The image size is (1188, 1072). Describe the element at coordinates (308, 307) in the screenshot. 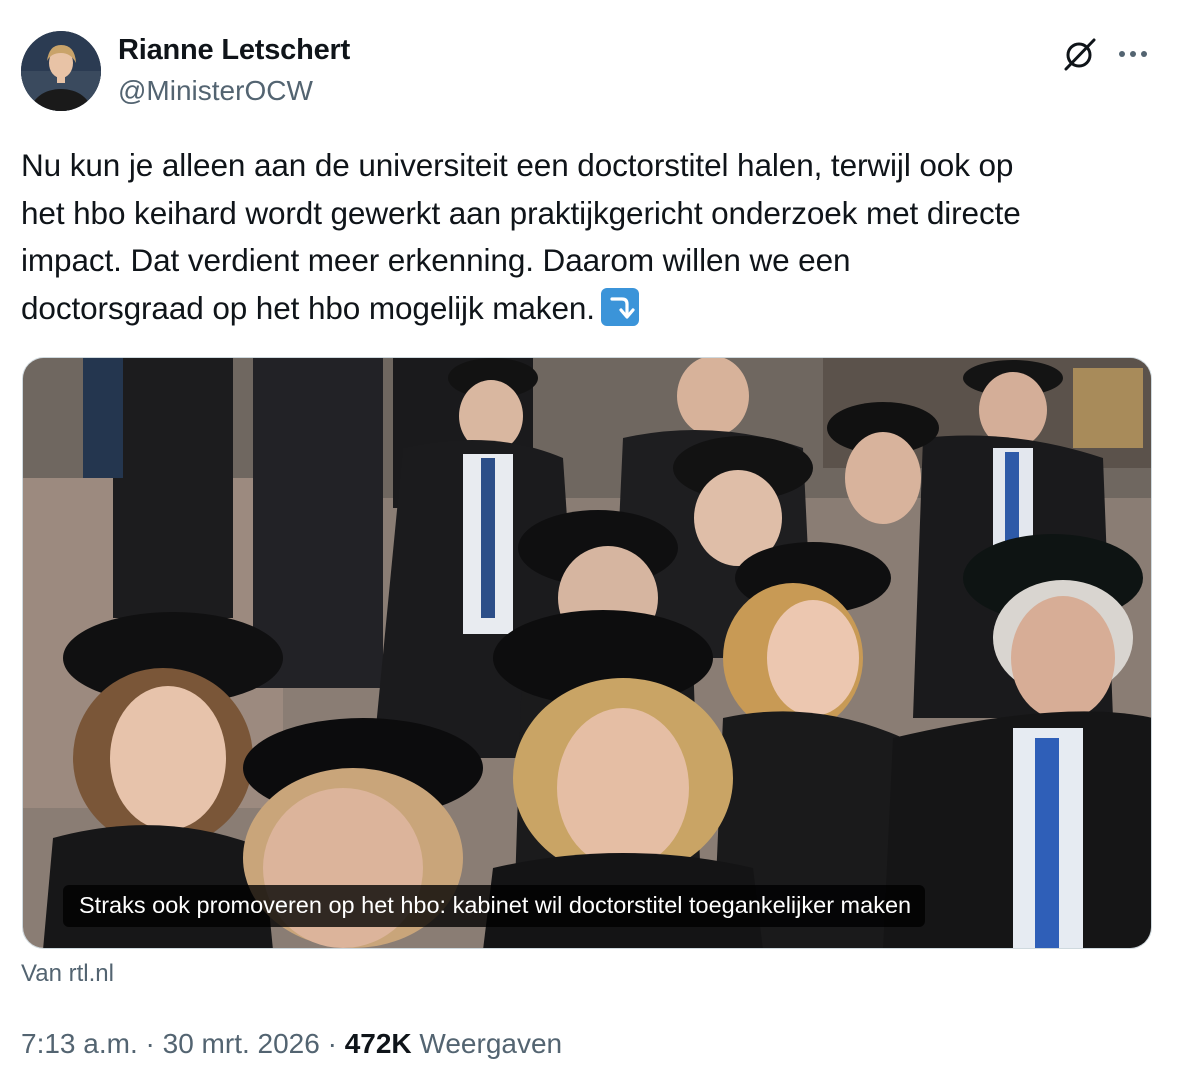

I see `tweet-text-line: doctorsgraad op het hbo mogelijk maken.` at that location.